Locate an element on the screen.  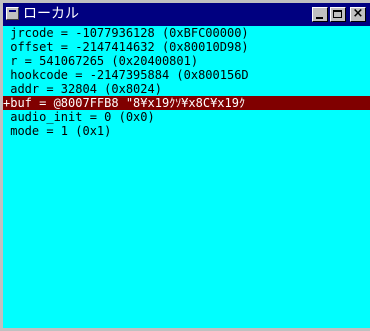
maximize-icon is located at coordinates (337, 14).